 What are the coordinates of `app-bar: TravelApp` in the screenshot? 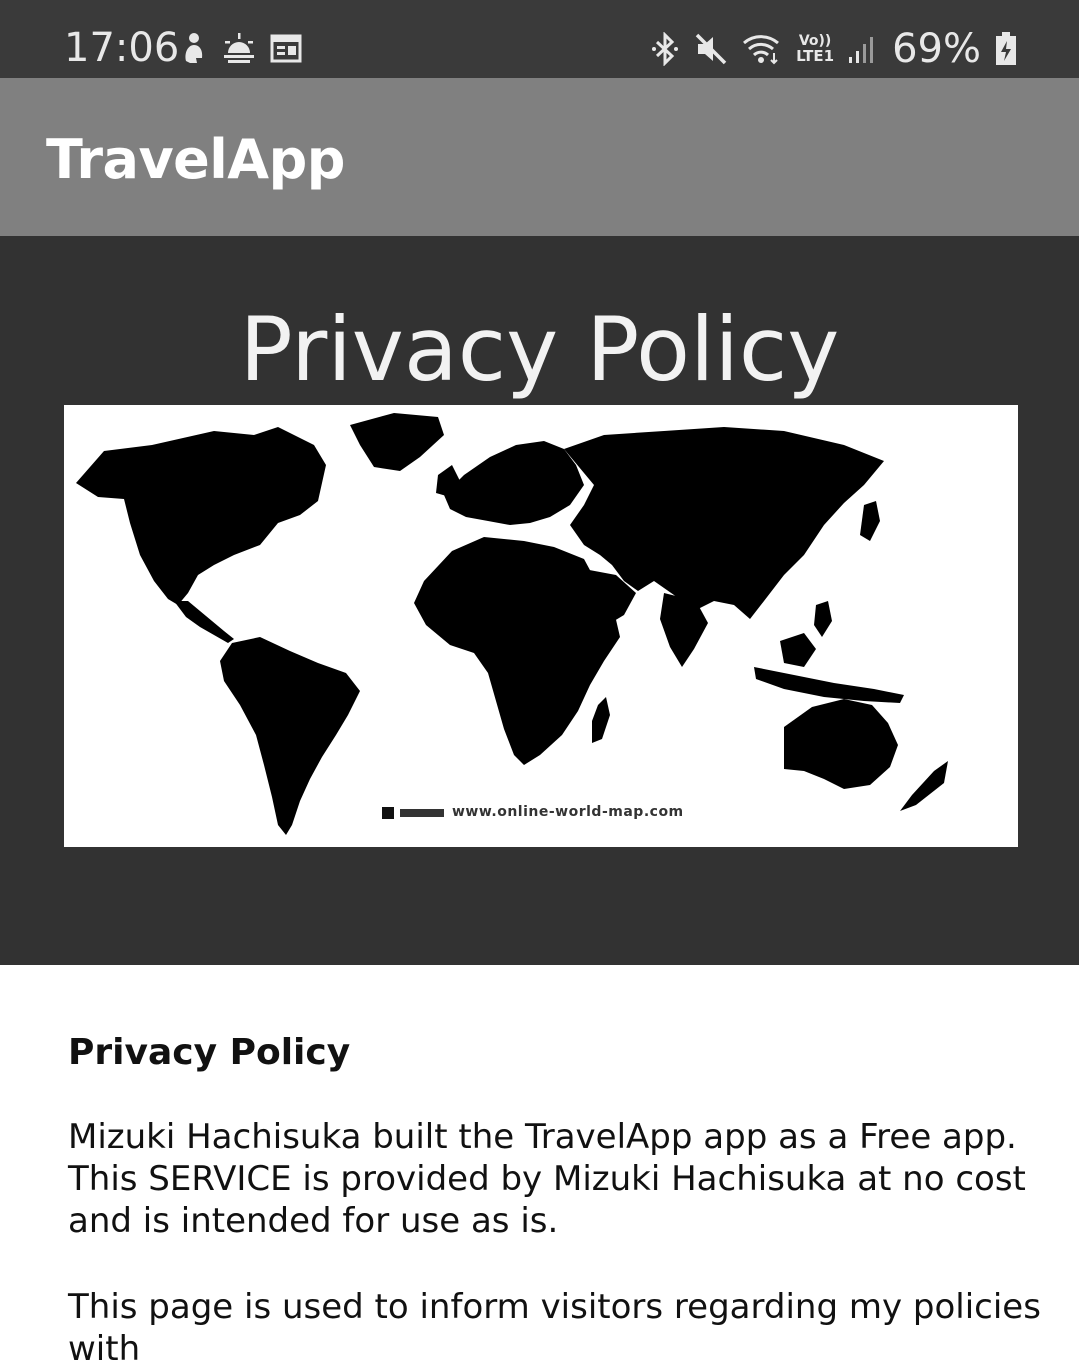 It's located at (539, 157).